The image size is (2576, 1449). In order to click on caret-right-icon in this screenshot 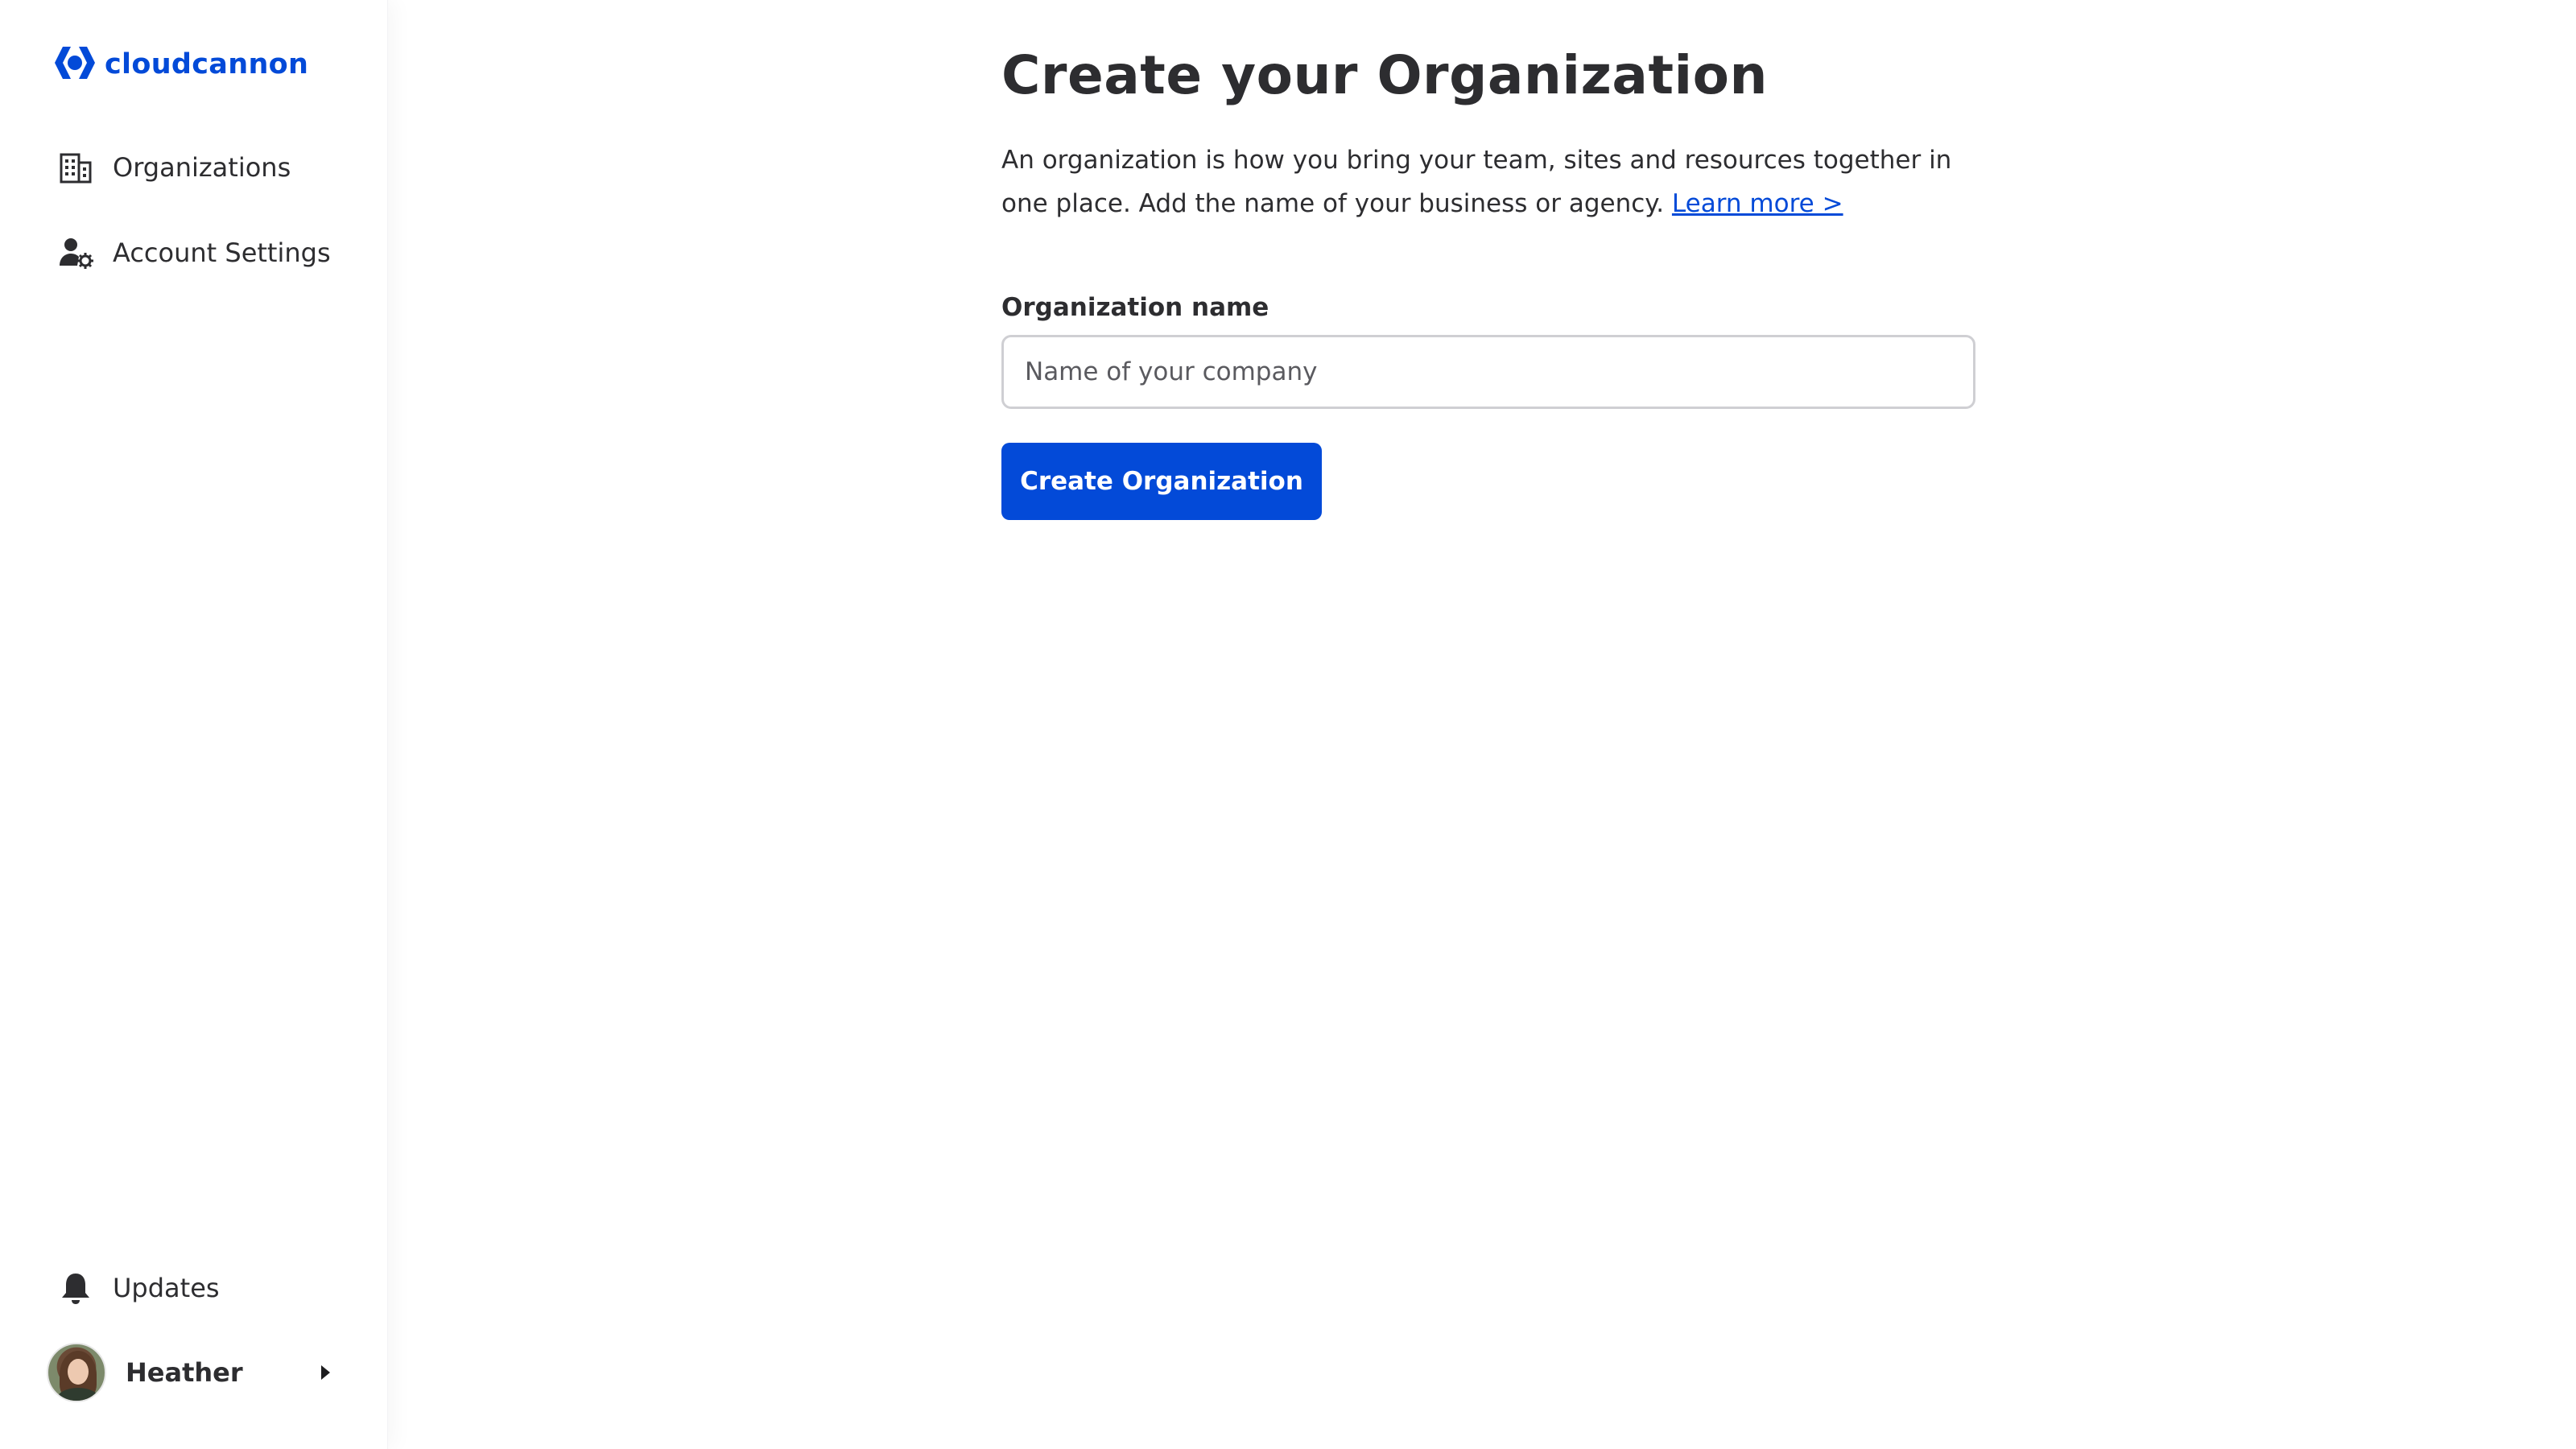, I will do `click(325, 1372)`.